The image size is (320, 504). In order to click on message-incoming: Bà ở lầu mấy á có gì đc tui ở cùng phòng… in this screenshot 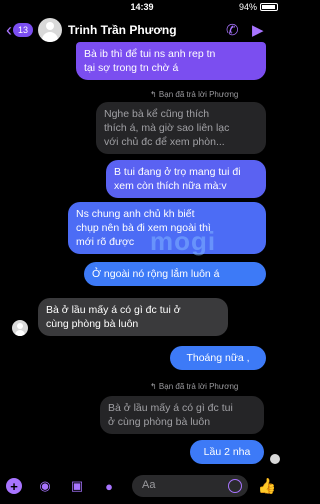, I will do `click(133, 317)`.